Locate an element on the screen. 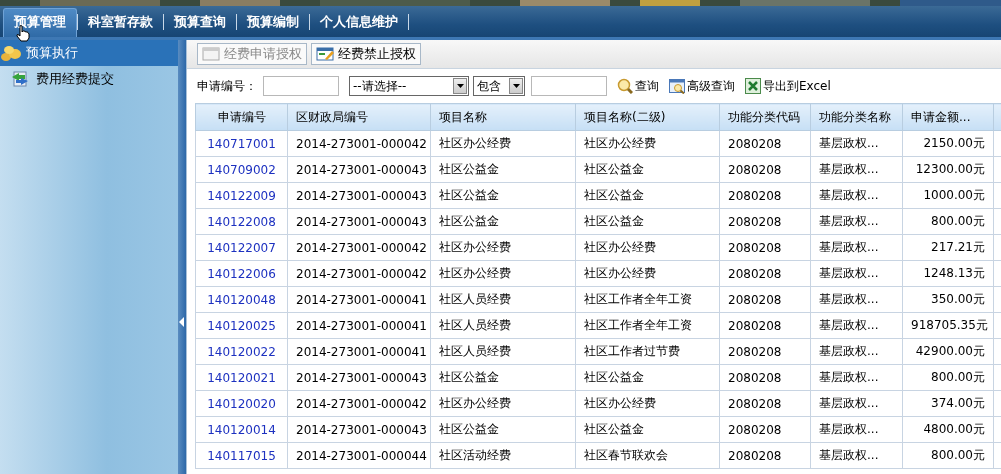 This screenshot has height=474, width=1001. table-cell: 社区活动经费 is located at coordinates (503, 455).